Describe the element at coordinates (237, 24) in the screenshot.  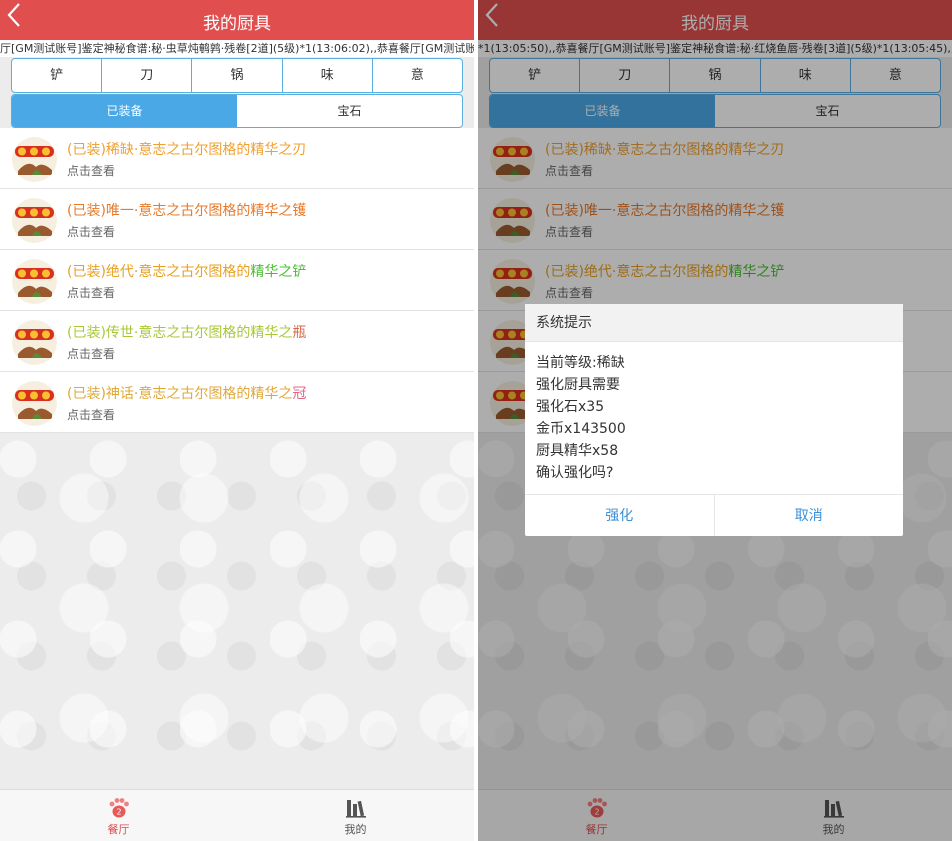
I see `page-title: 我的厨具` at that location.